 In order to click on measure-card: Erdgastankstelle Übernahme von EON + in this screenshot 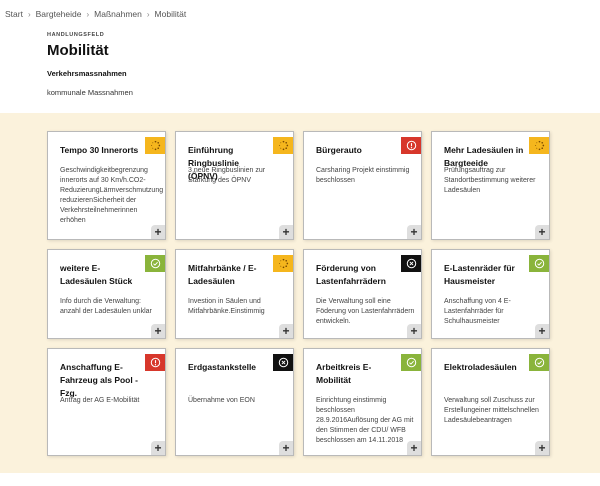, I will do `click(234, 402)`.